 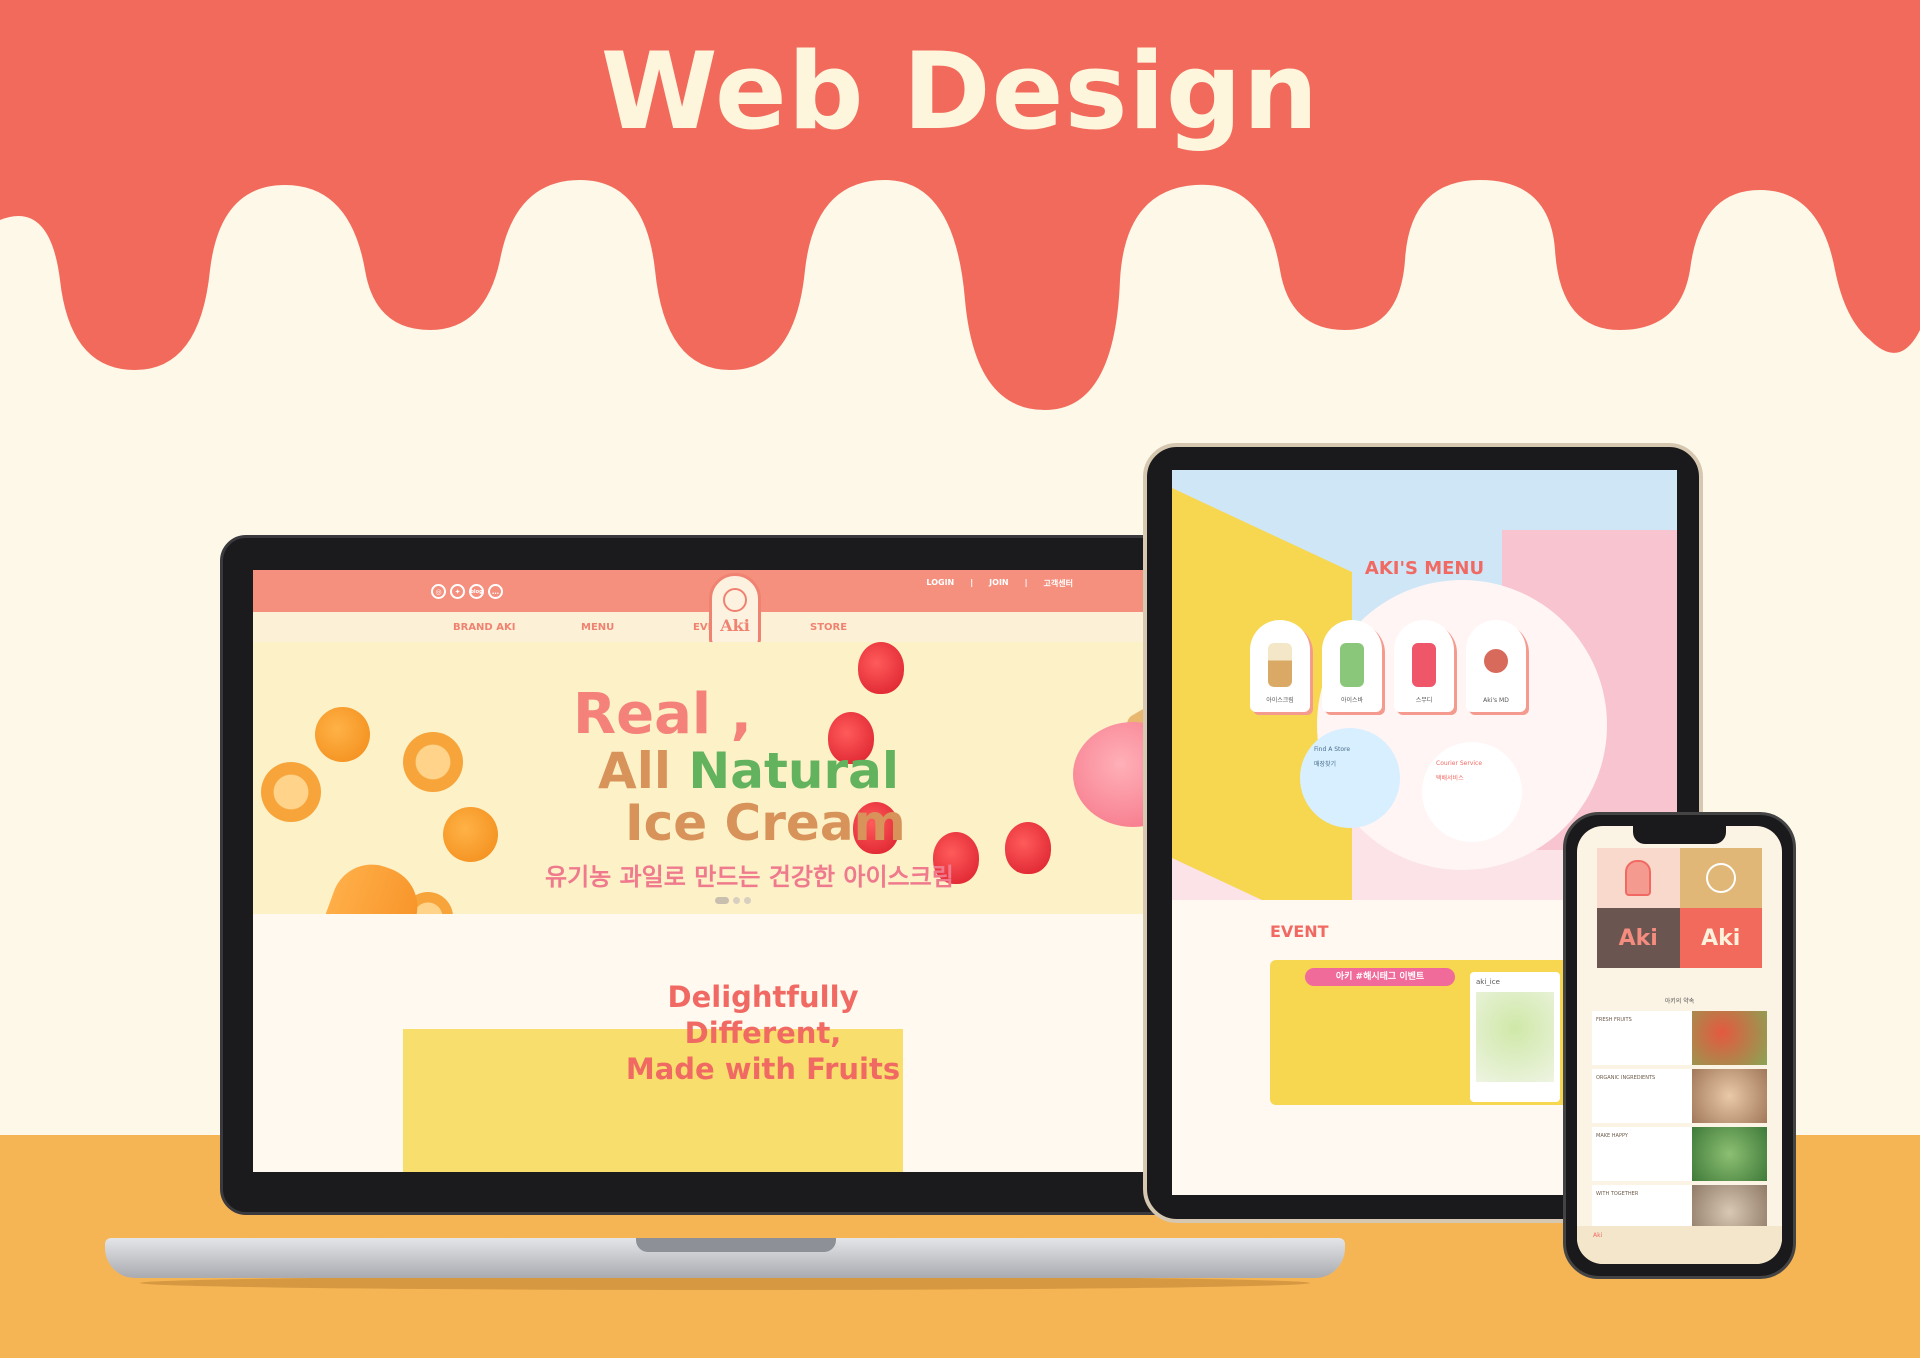 I want to click on insta-handle: aki_ice, so click(x=1488, y=982).